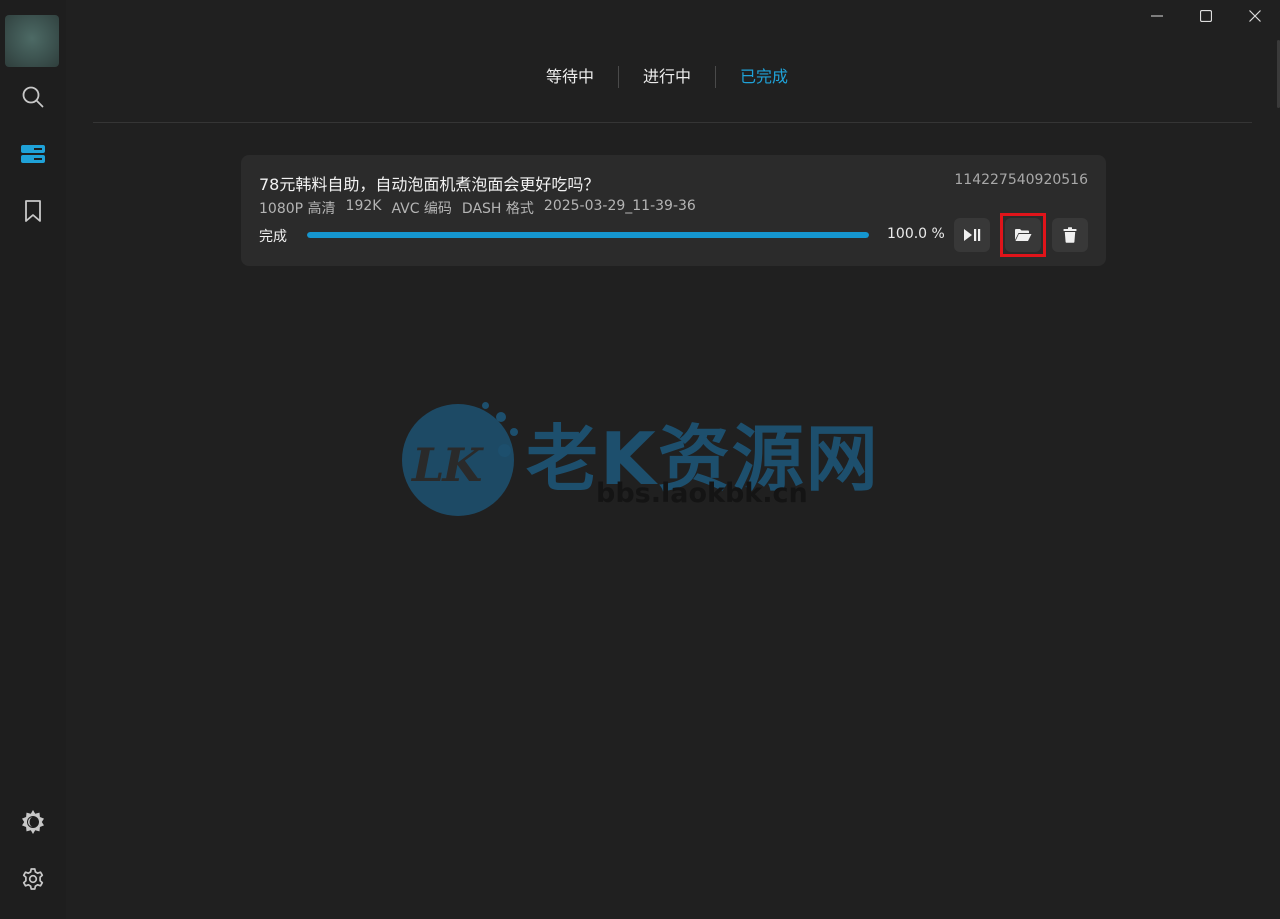 Image resolution: width=1280 pixels, height=919 pixels. I want to click on delete-button, so click(1070, 235).